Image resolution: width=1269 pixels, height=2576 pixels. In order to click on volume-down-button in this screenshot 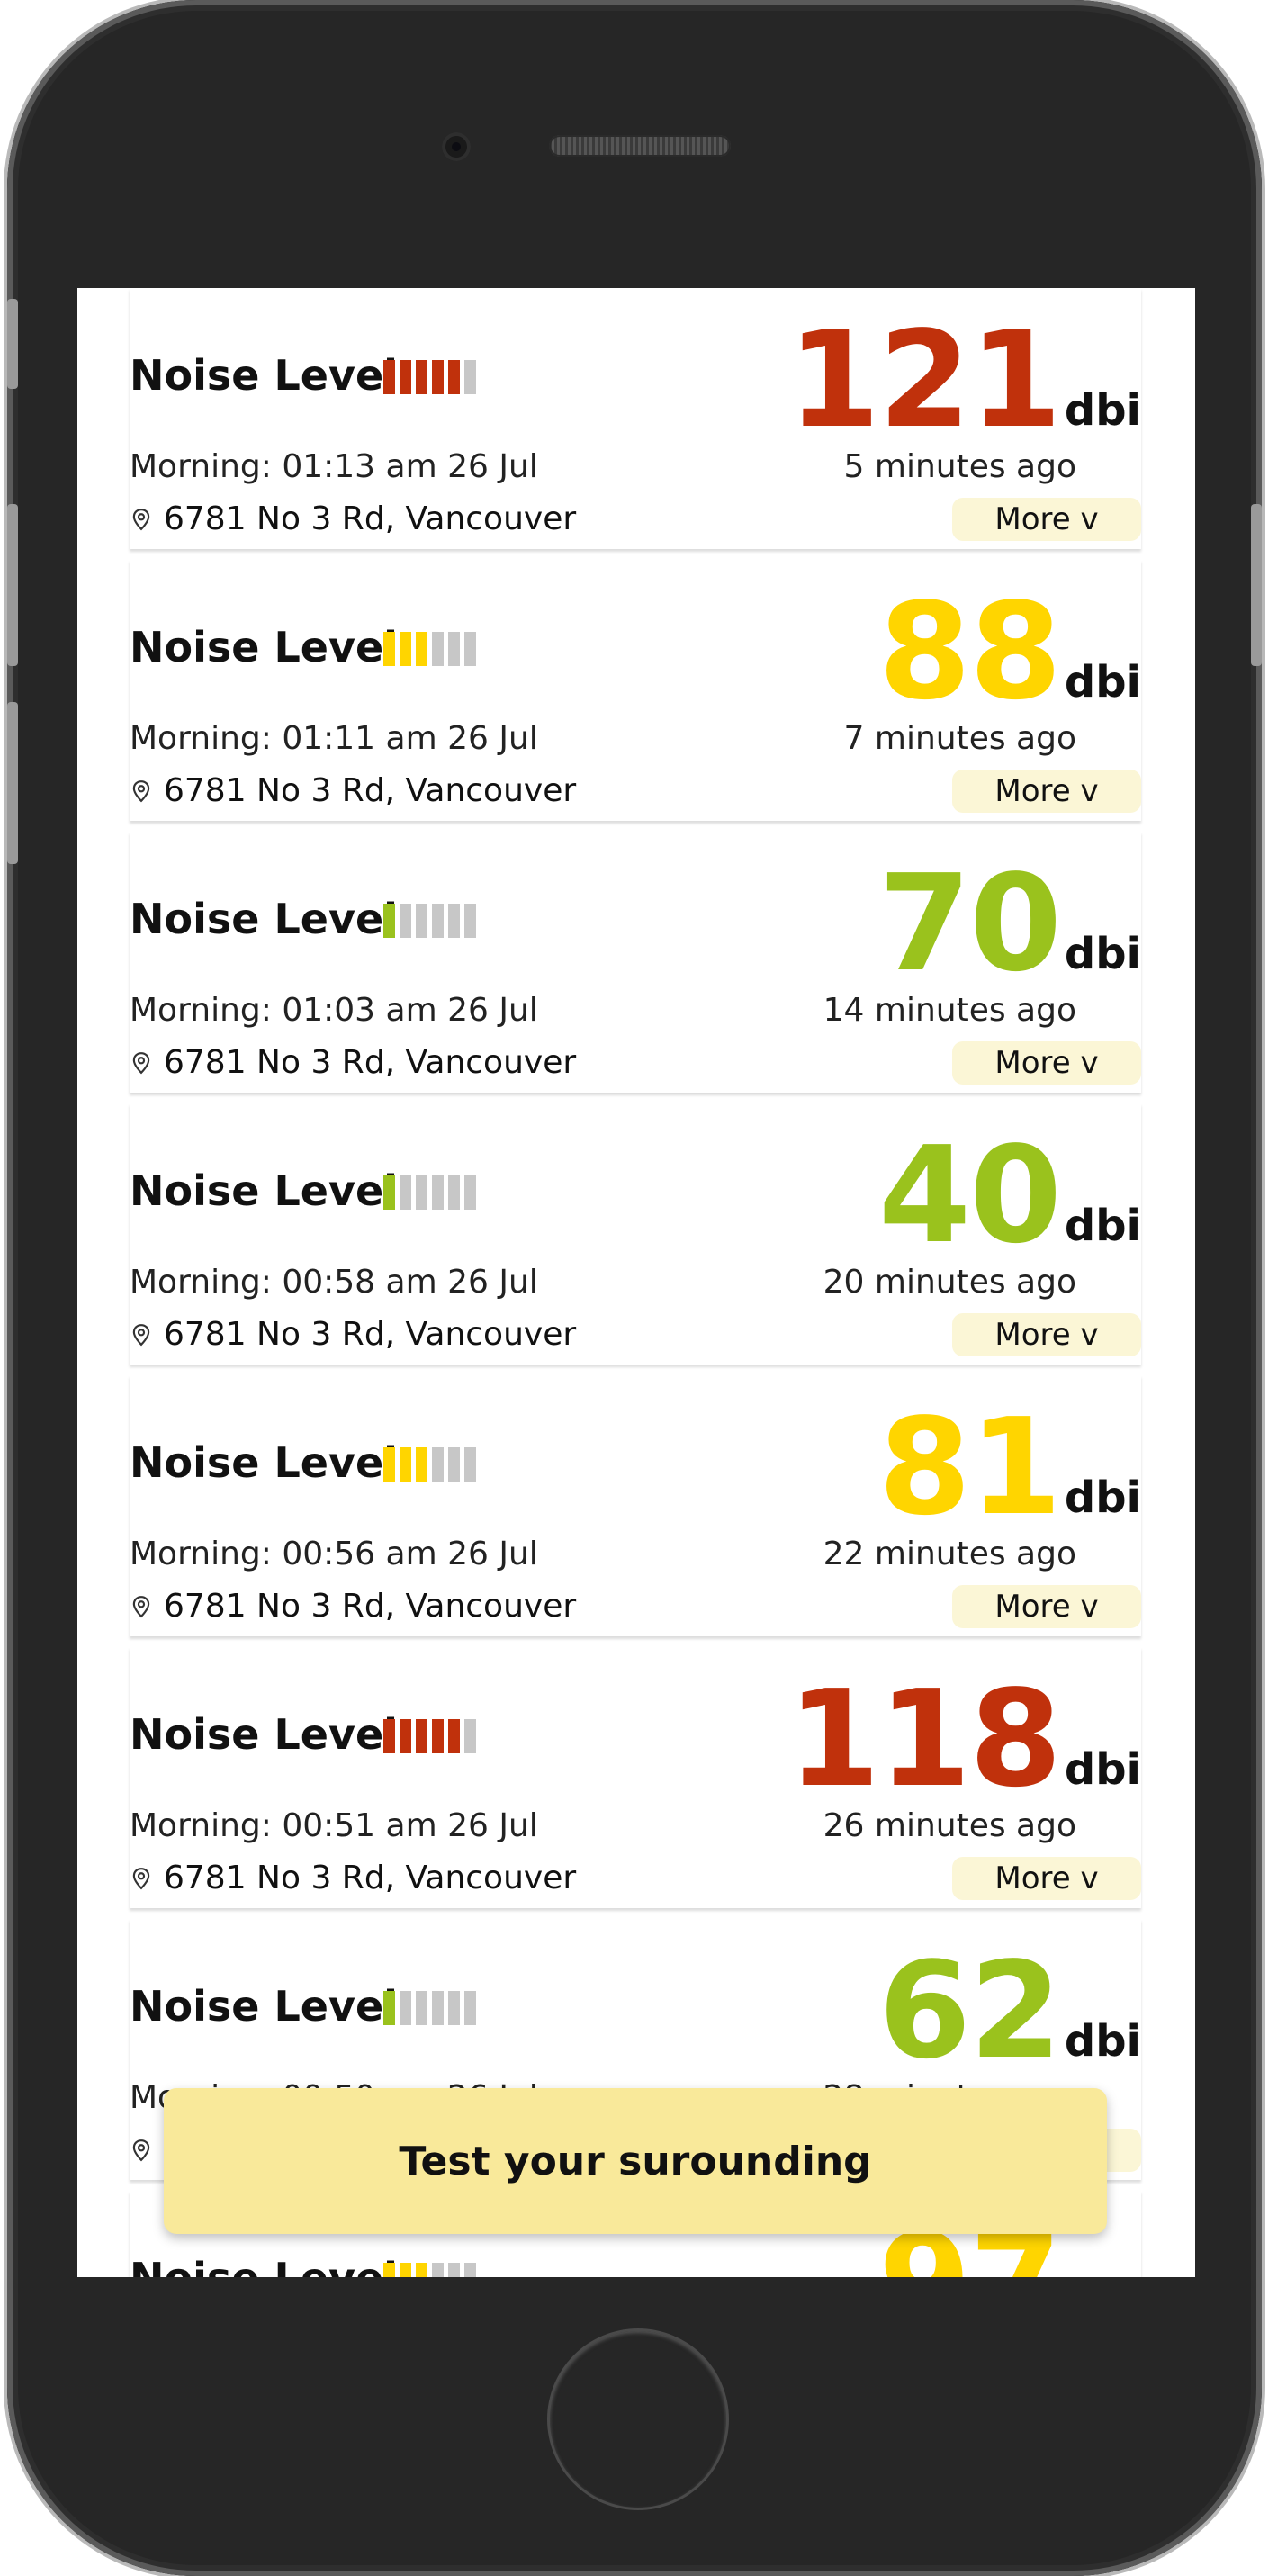, I will do `click(12, 783)`.